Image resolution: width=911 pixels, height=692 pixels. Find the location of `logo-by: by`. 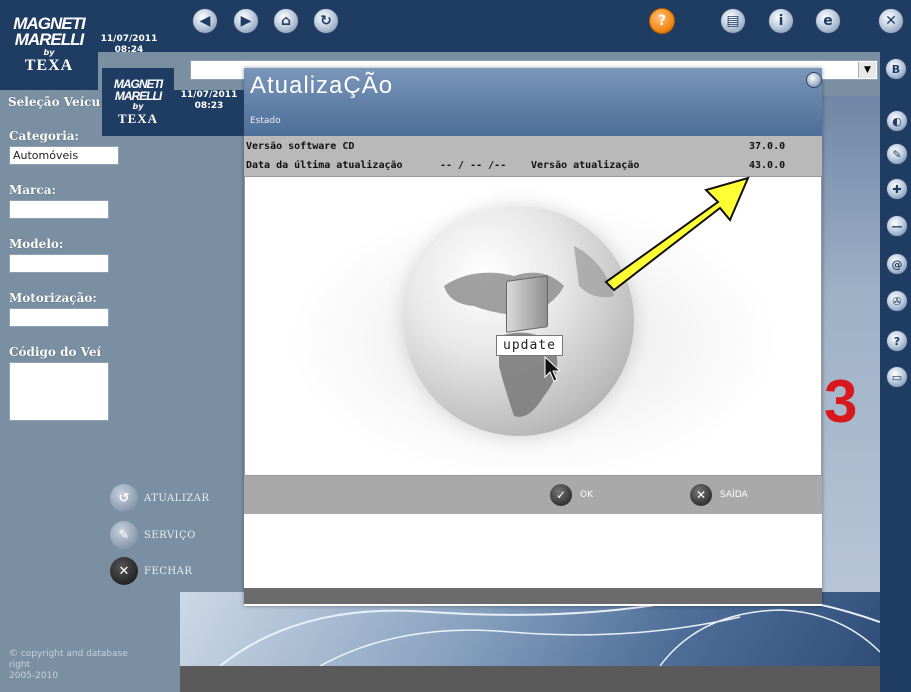

logo-by: by is located at coordinates (49, 52).